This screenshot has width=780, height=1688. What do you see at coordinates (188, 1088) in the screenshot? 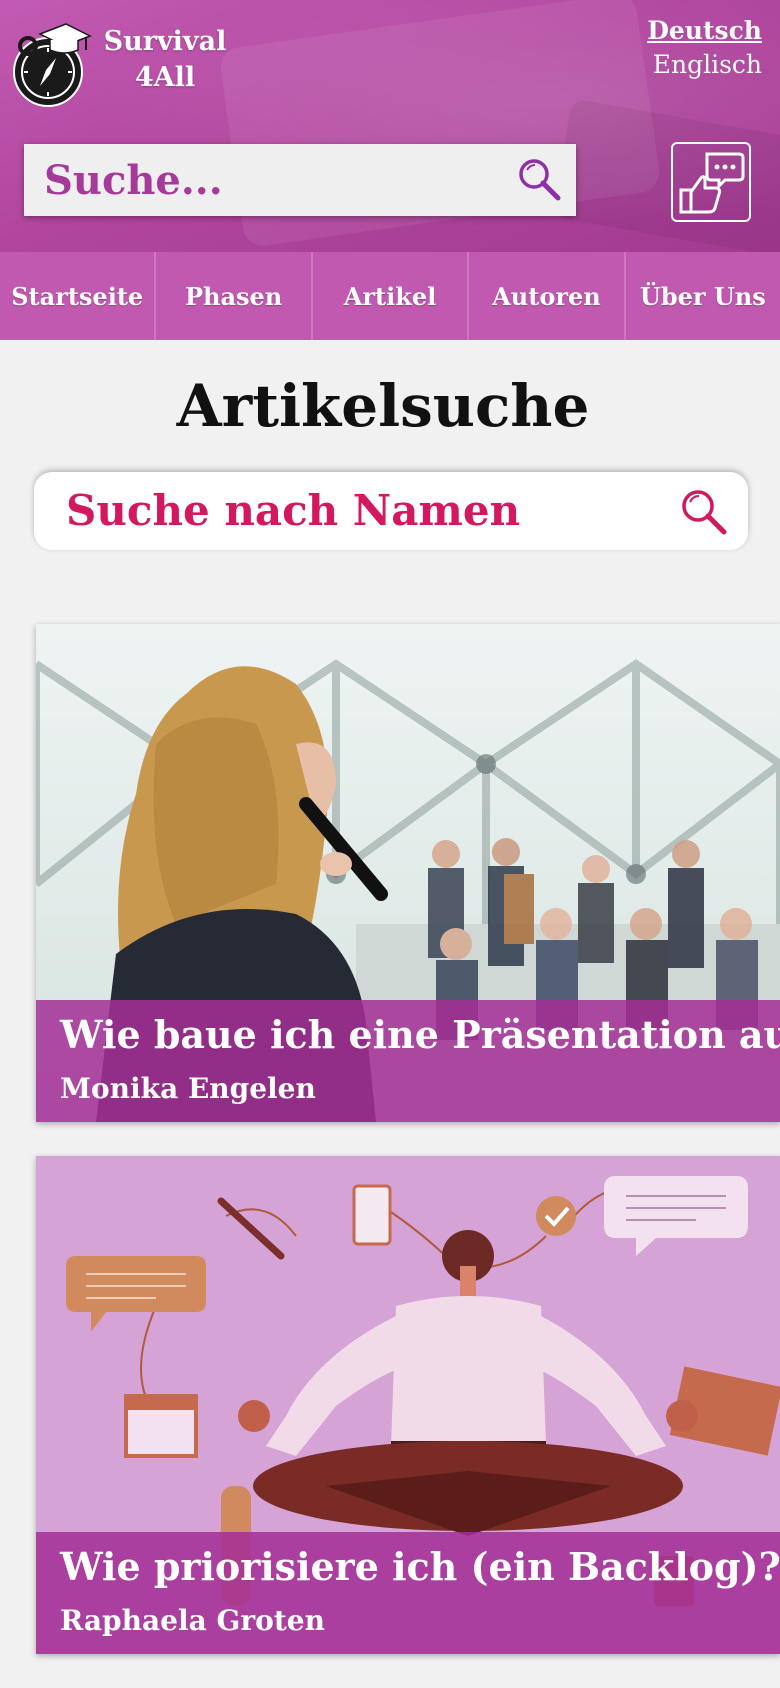
I see `article-author: Monika Engelen` at bounding box center [188, 1088].